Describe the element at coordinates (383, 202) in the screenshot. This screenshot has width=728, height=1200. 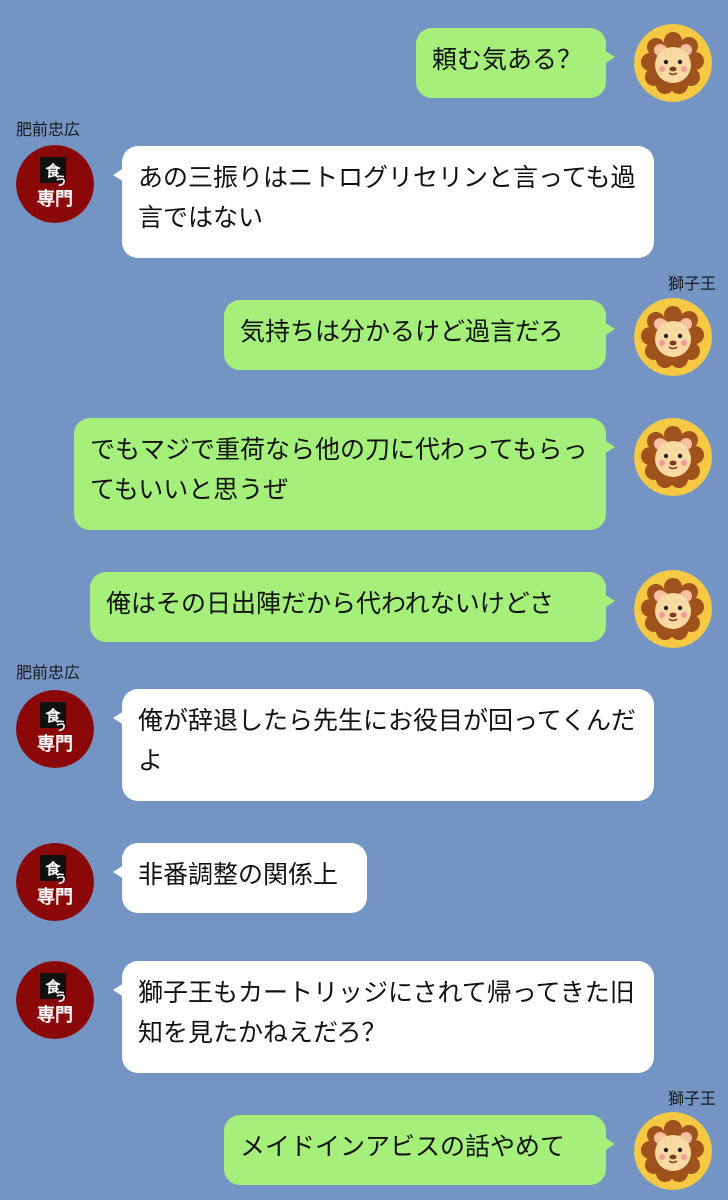
I see `message-bubble-received: あの三振りはニトログリセリンと言っても過言ではない` at that location.